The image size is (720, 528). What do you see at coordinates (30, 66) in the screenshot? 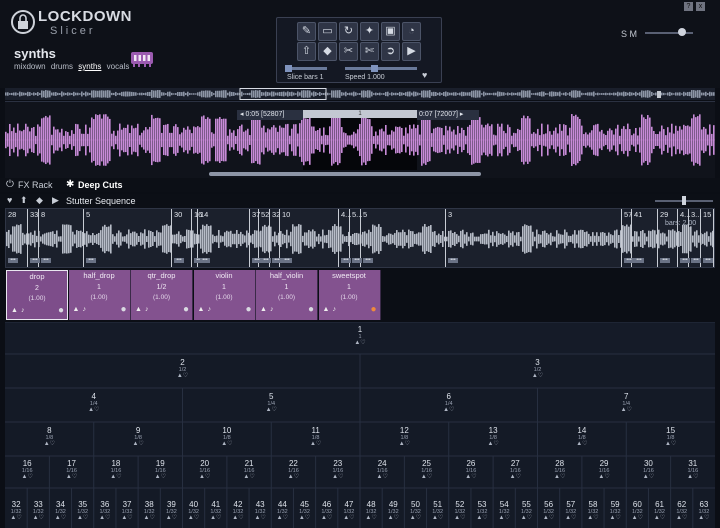
I see `kit-link-mixdown: mixdown` at bounding box center [30, 66].